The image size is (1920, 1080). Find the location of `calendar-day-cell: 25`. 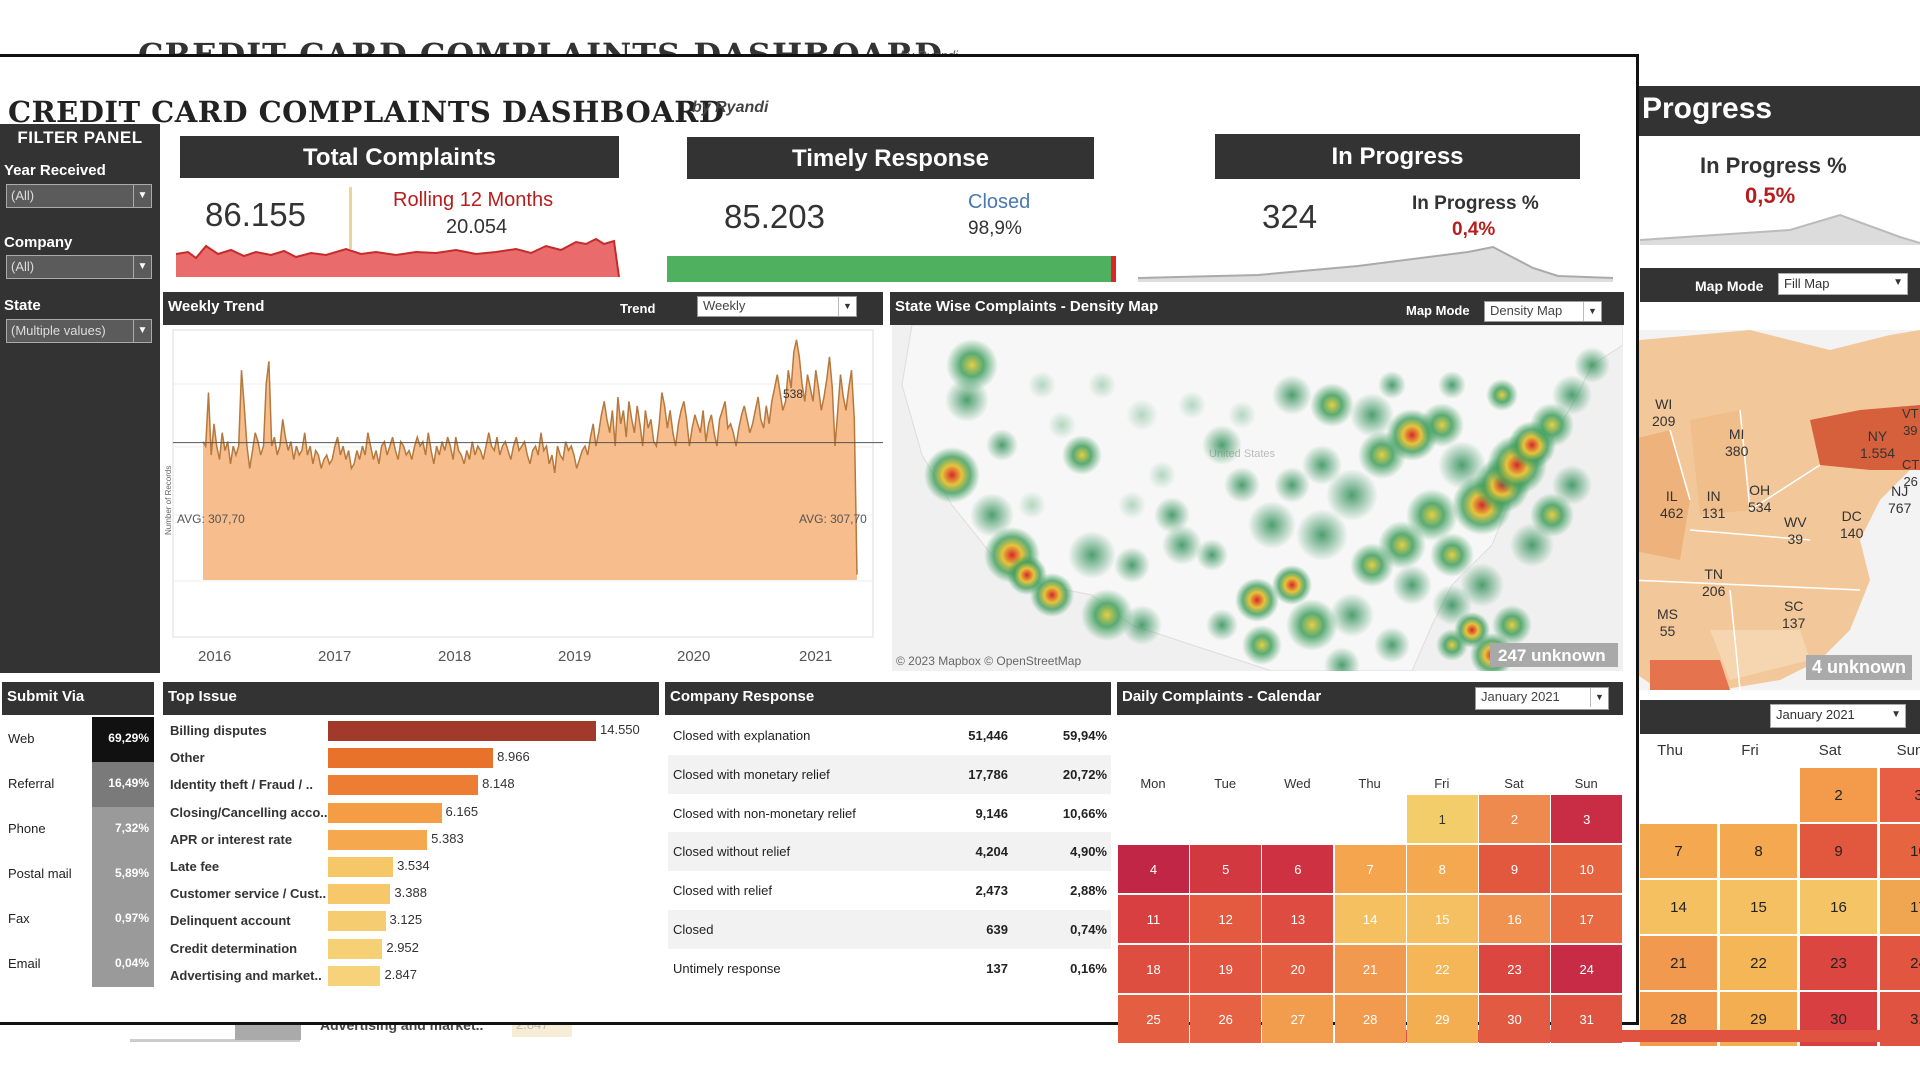

calendar-day-cell: 25 is located at coordinates (1153, 1019).